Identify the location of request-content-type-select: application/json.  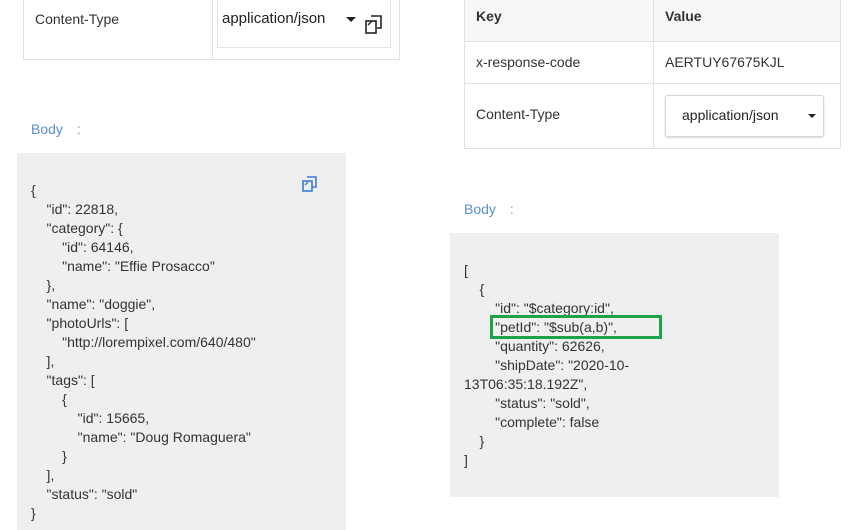
(289, 24).